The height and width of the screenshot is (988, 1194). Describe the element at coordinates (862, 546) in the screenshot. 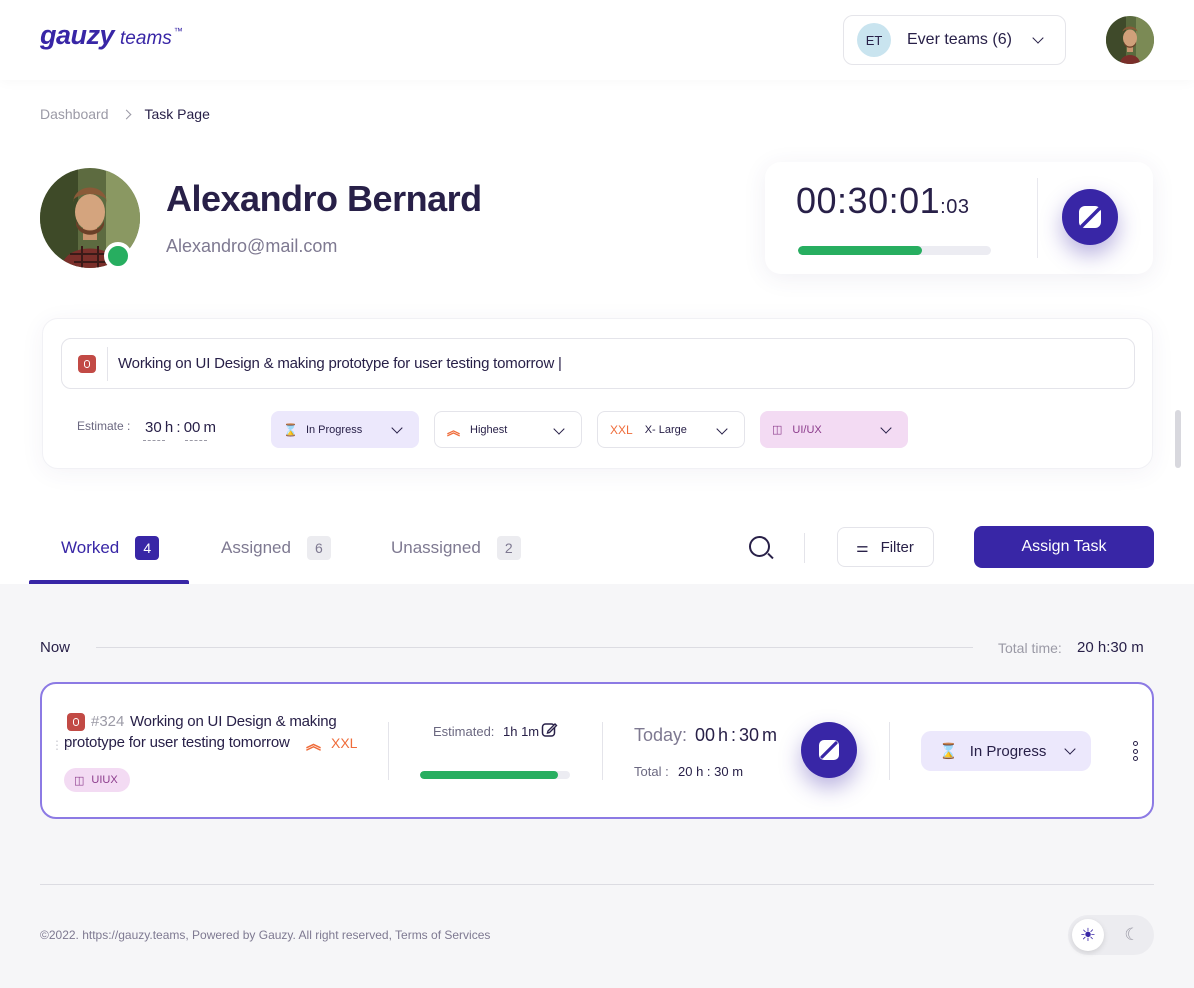

I see `filter-icon: ⚌` at that location.